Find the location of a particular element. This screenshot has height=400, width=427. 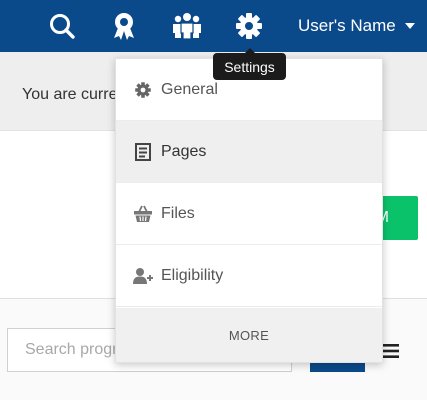

user-name: User's Name is located at coordinates (347, 25).